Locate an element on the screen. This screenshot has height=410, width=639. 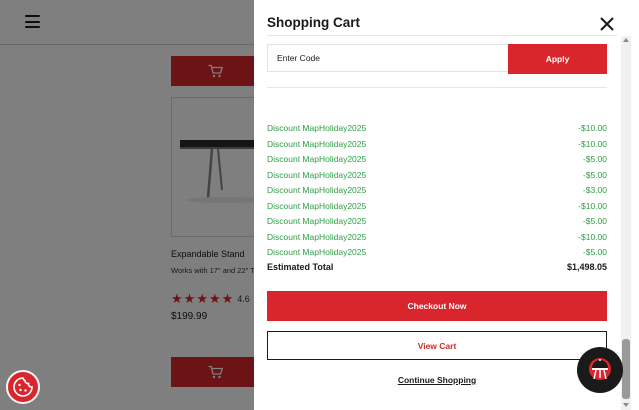
drawer-scrollbar is located at coordinates (626, 223).